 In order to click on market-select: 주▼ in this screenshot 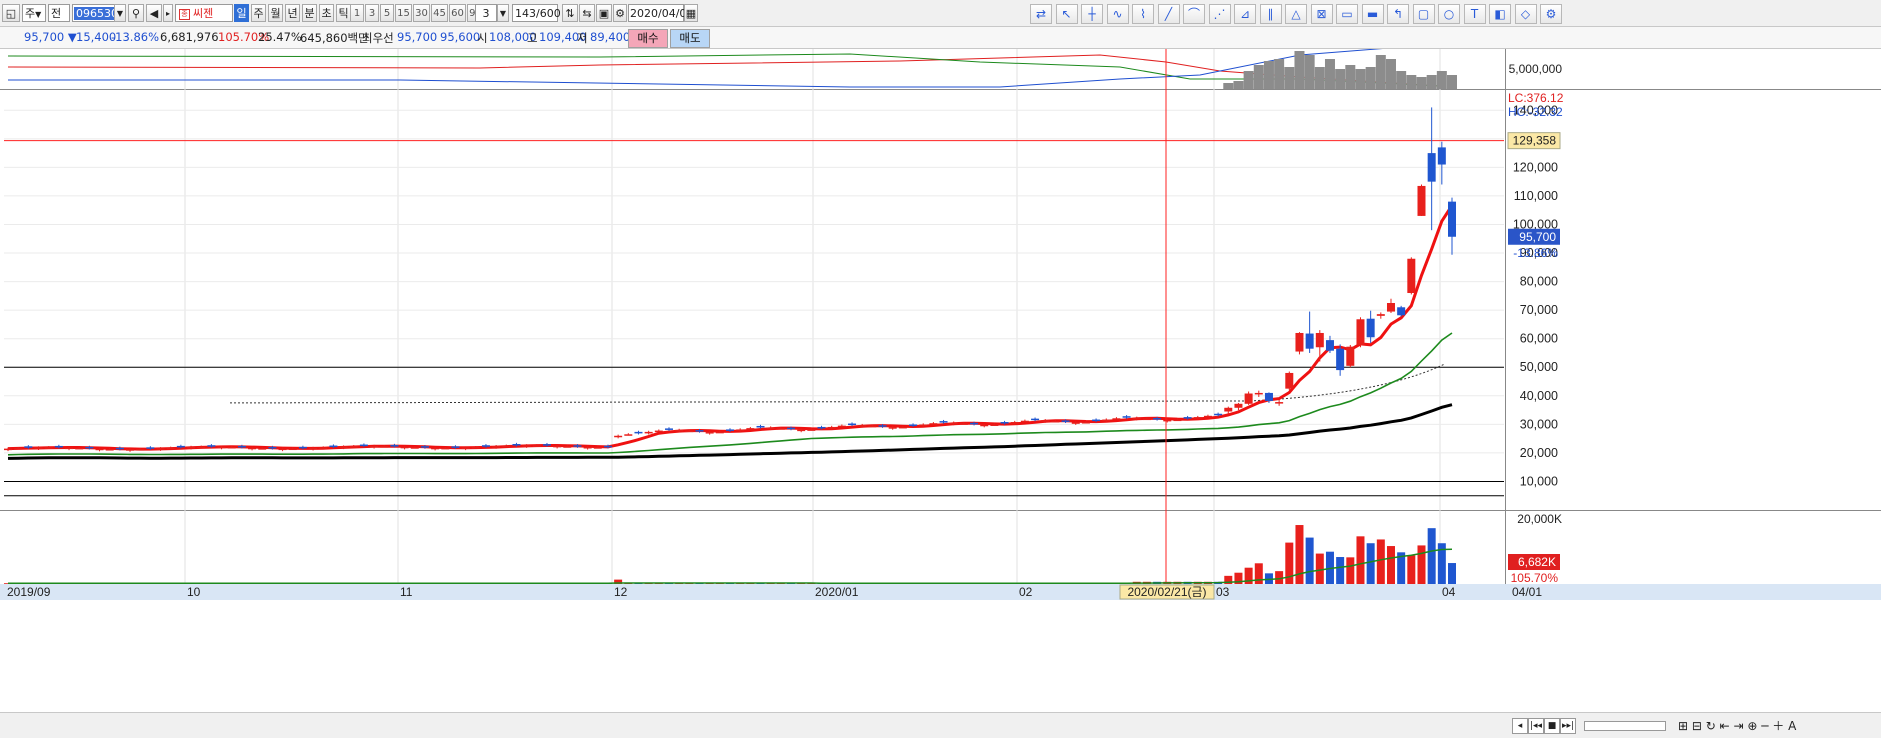, I will do `click(34, 13)`.